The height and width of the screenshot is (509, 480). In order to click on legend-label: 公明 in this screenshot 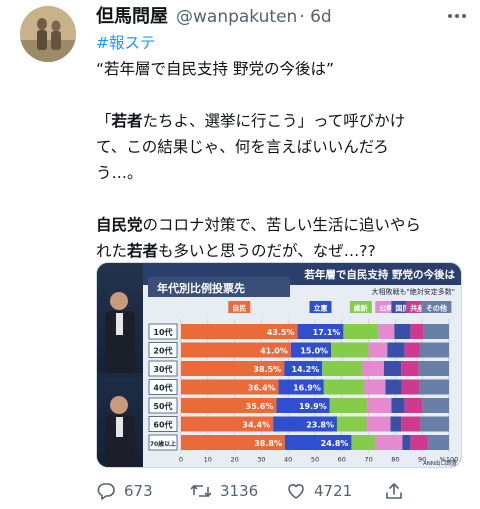, I will do `click(386, 308)`.